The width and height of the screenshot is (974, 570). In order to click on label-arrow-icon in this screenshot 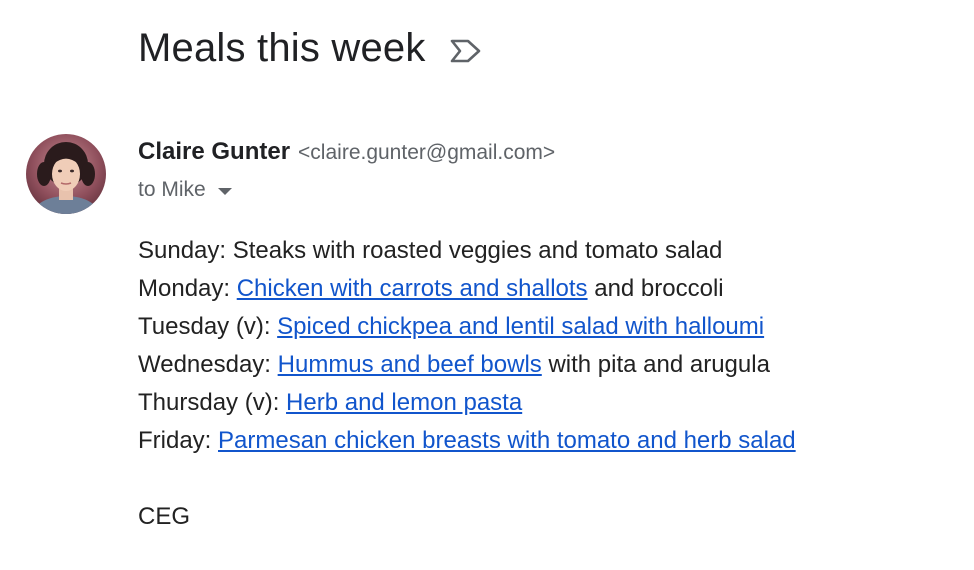, I will do `click(466, 51)`.